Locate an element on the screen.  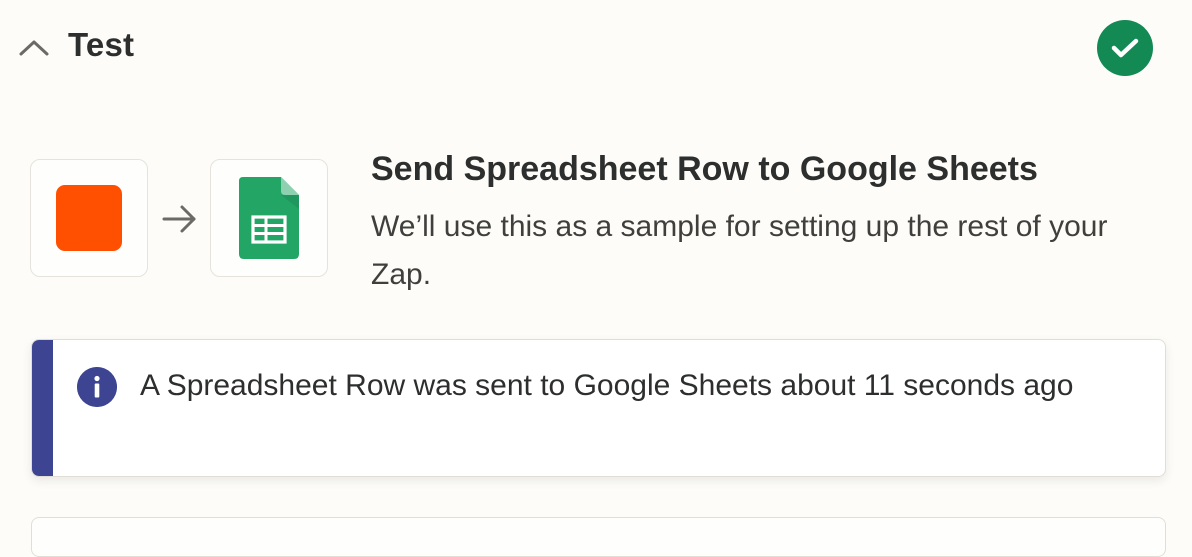
step-title: Send Spreadsheet Row to Google Sheets is located at coordinates (704, 169).